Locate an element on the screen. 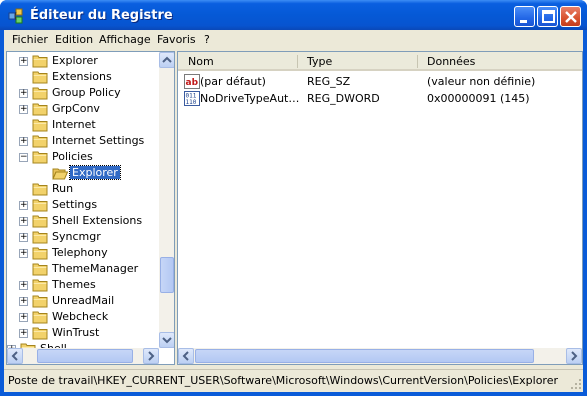  menu-favorites: Favoris is located at coordinates (176, 39).